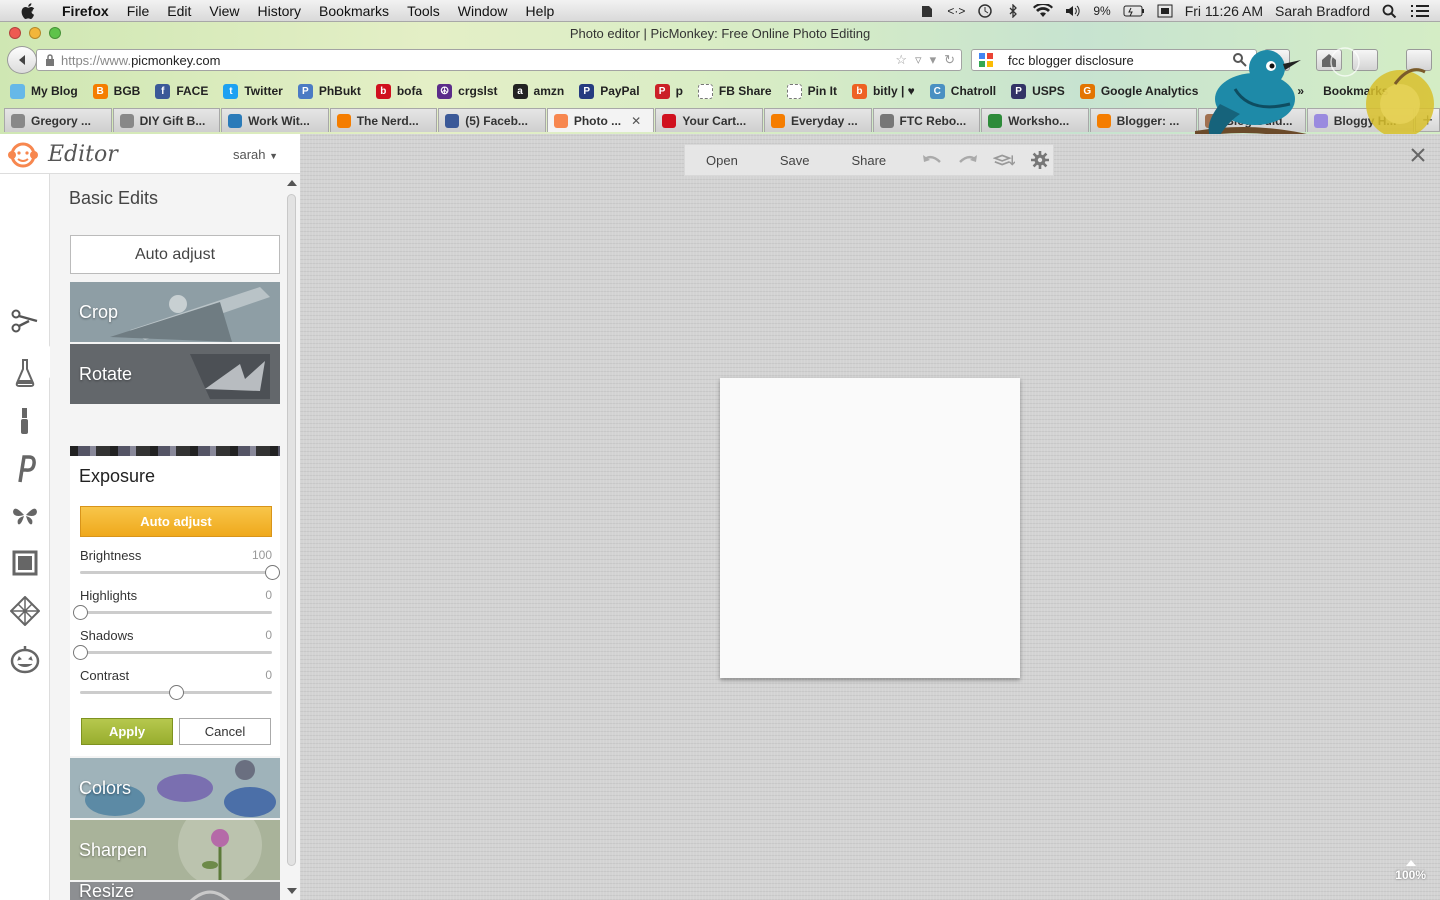  What do you see at coordinates (175, 254) in the screenshot?
I see `auto-adjust-button: Auto adjust` at bounding box center [175, 254].